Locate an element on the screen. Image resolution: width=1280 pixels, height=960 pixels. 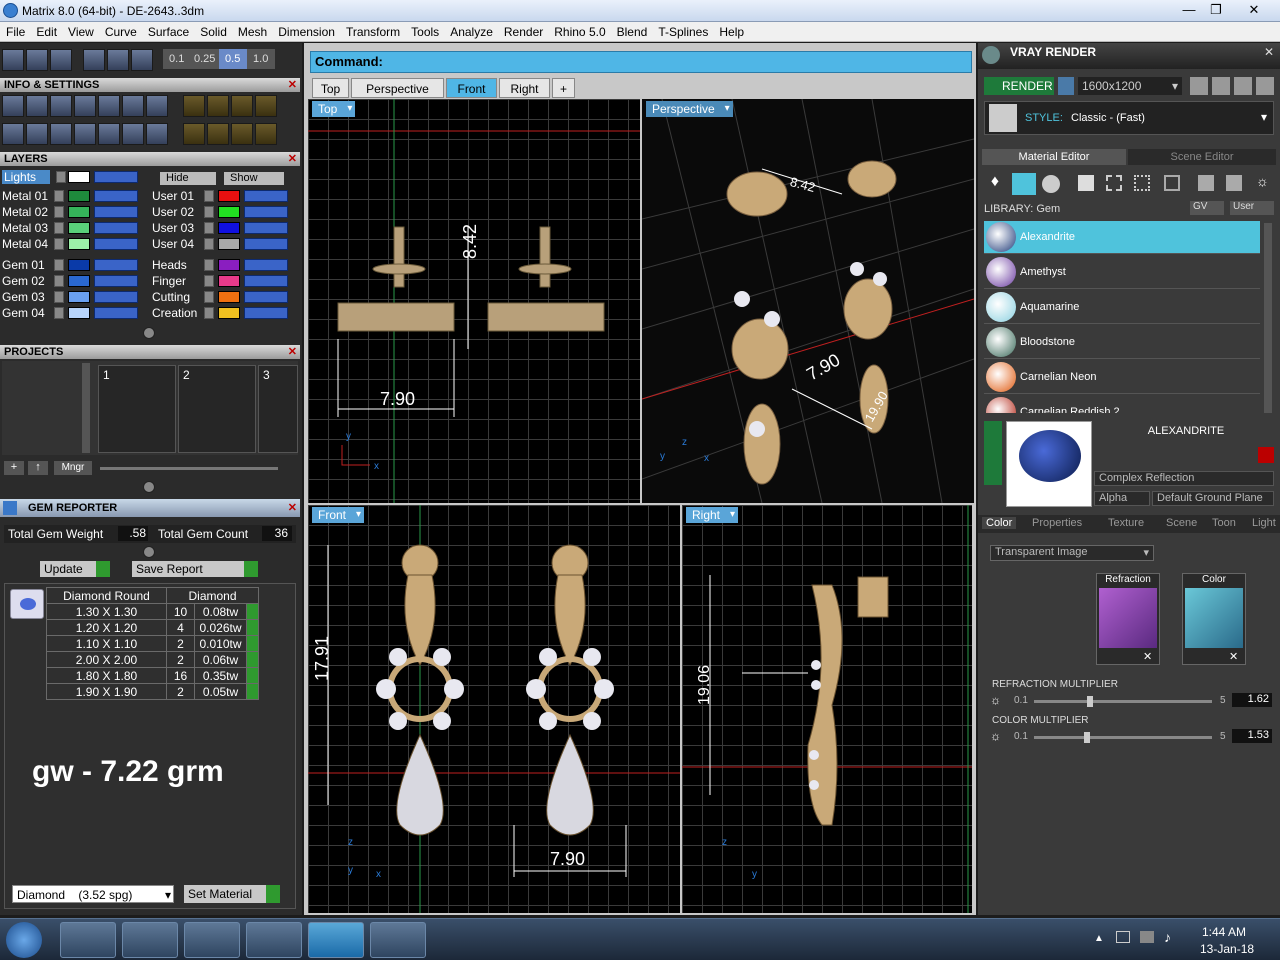
layer-row: Cutting is located at coordinates (222, 297).